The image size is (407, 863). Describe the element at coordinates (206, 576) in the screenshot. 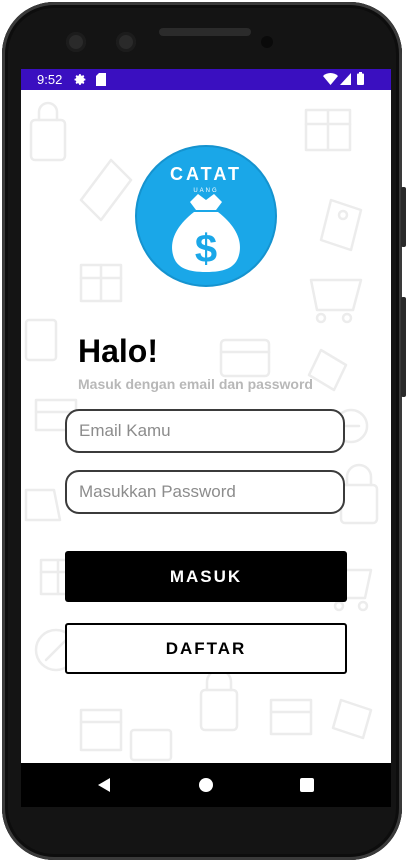

I see `login-button: MASUK` at that location.